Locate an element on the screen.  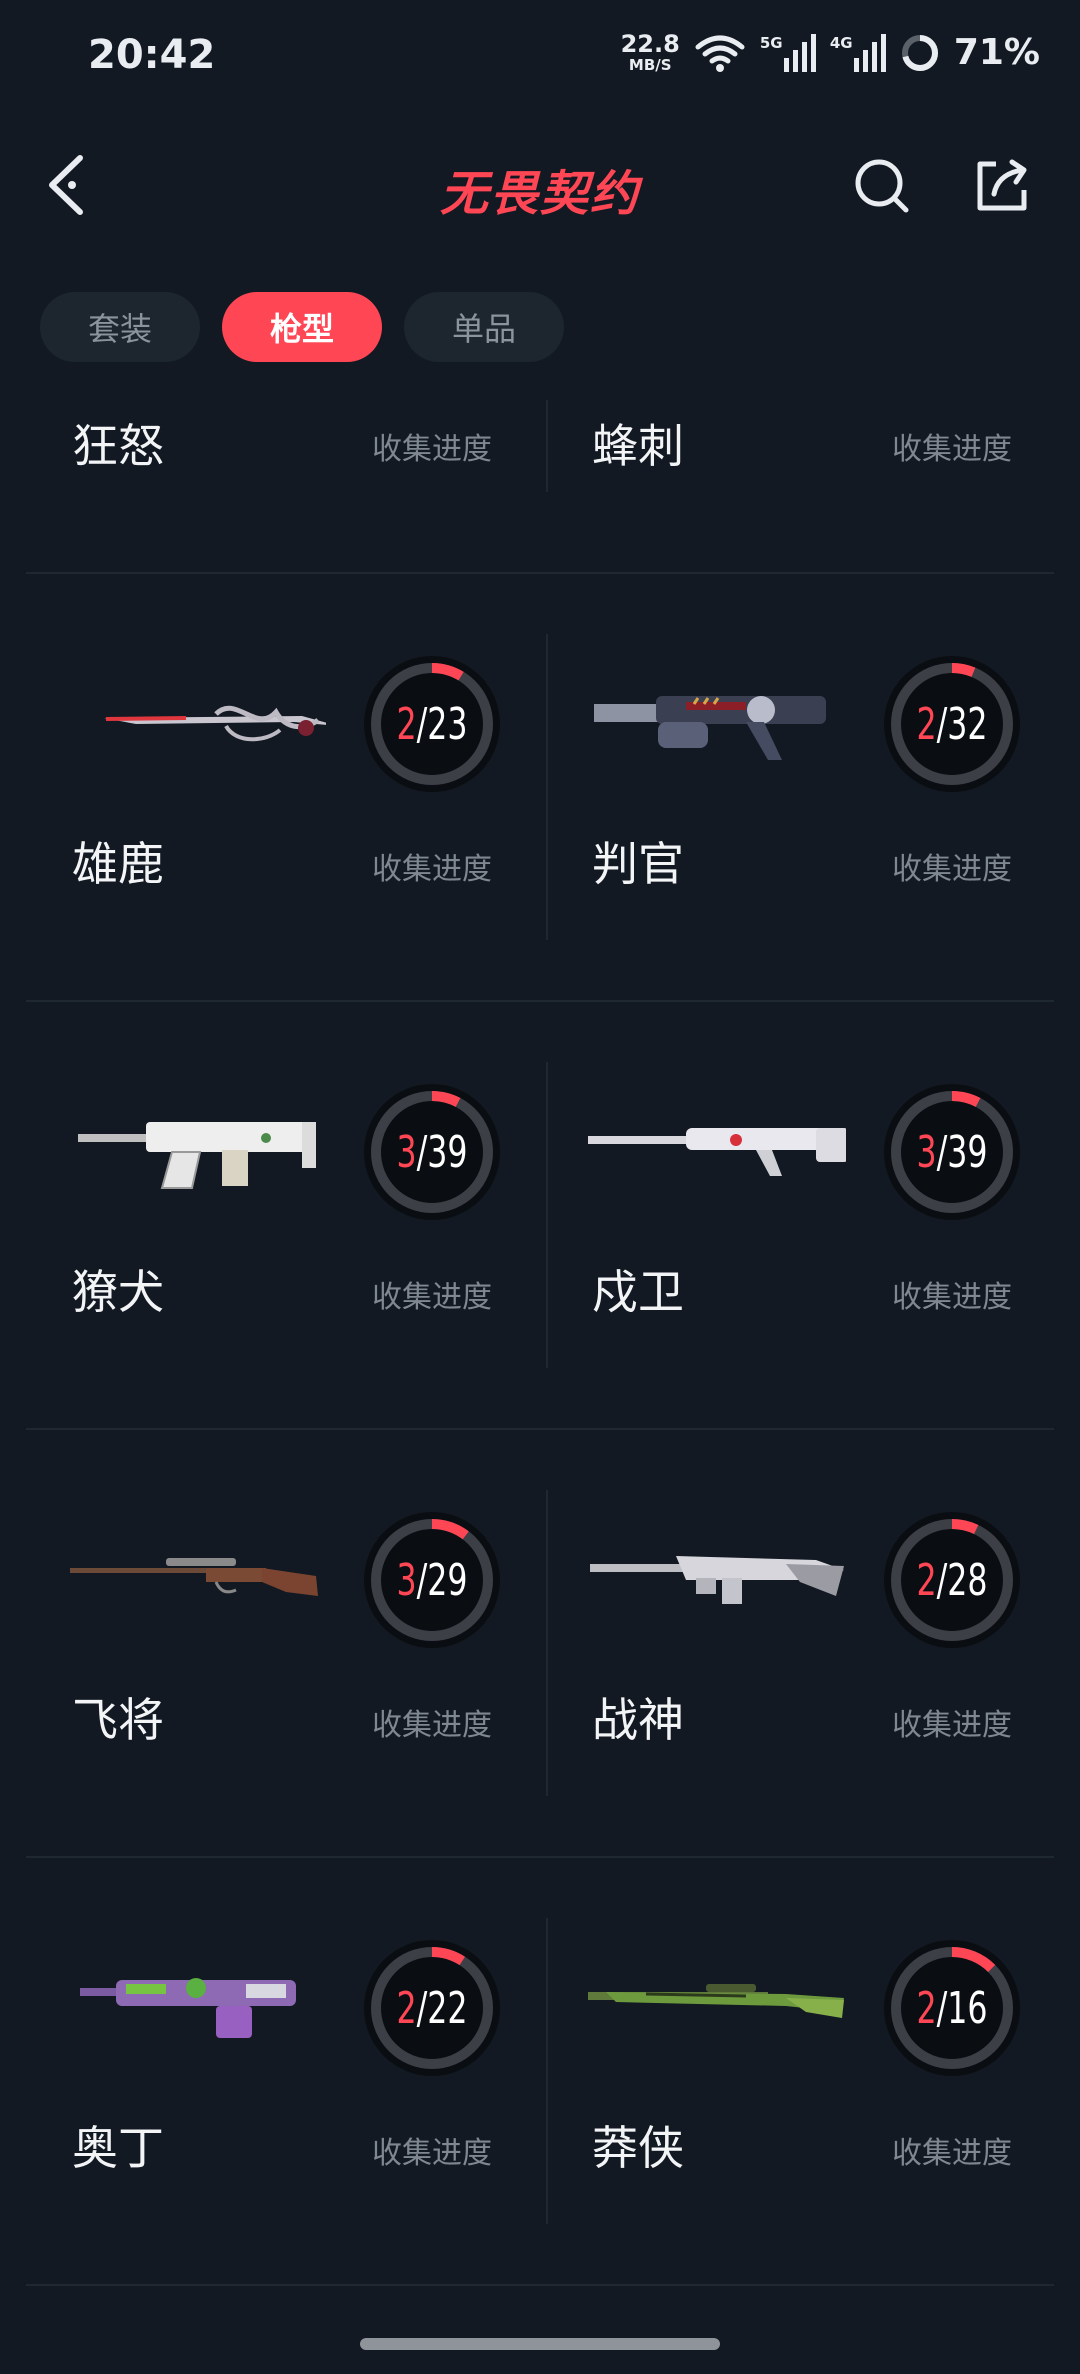
tab-gun-types: 枪型 is located at coordinates (302, 327).